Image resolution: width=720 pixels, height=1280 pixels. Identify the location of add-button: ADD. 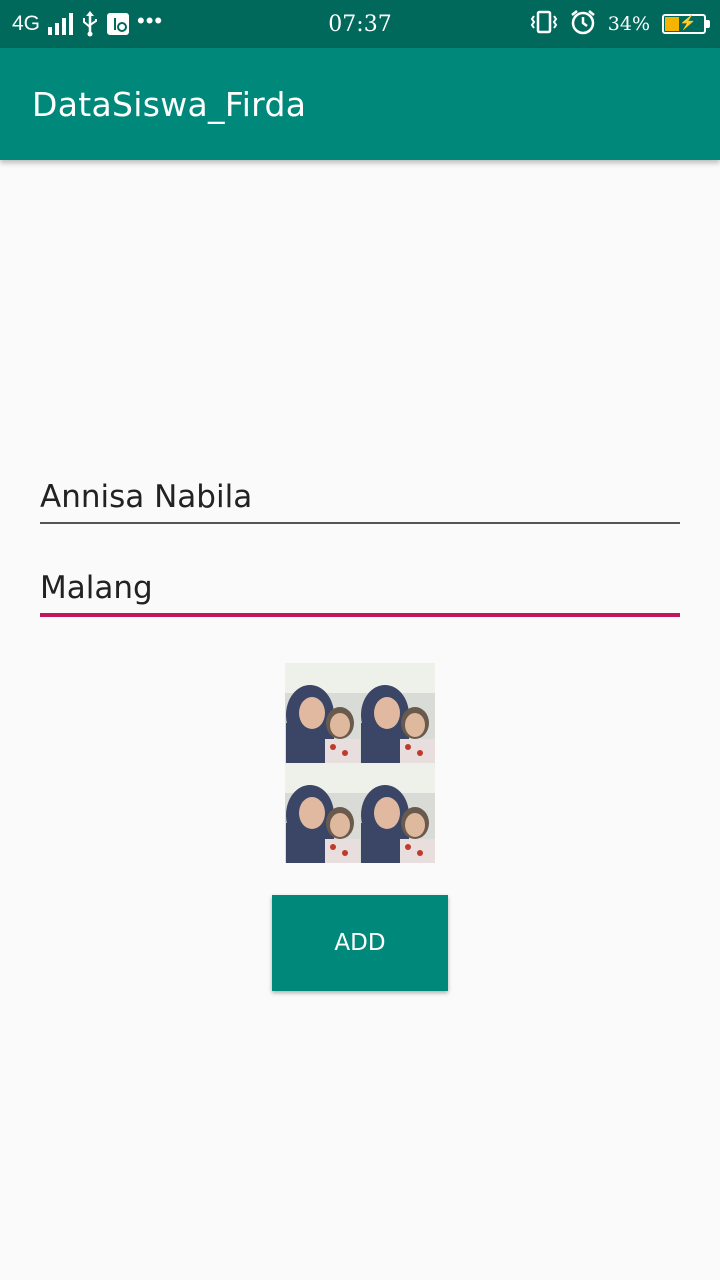
(360, 943).